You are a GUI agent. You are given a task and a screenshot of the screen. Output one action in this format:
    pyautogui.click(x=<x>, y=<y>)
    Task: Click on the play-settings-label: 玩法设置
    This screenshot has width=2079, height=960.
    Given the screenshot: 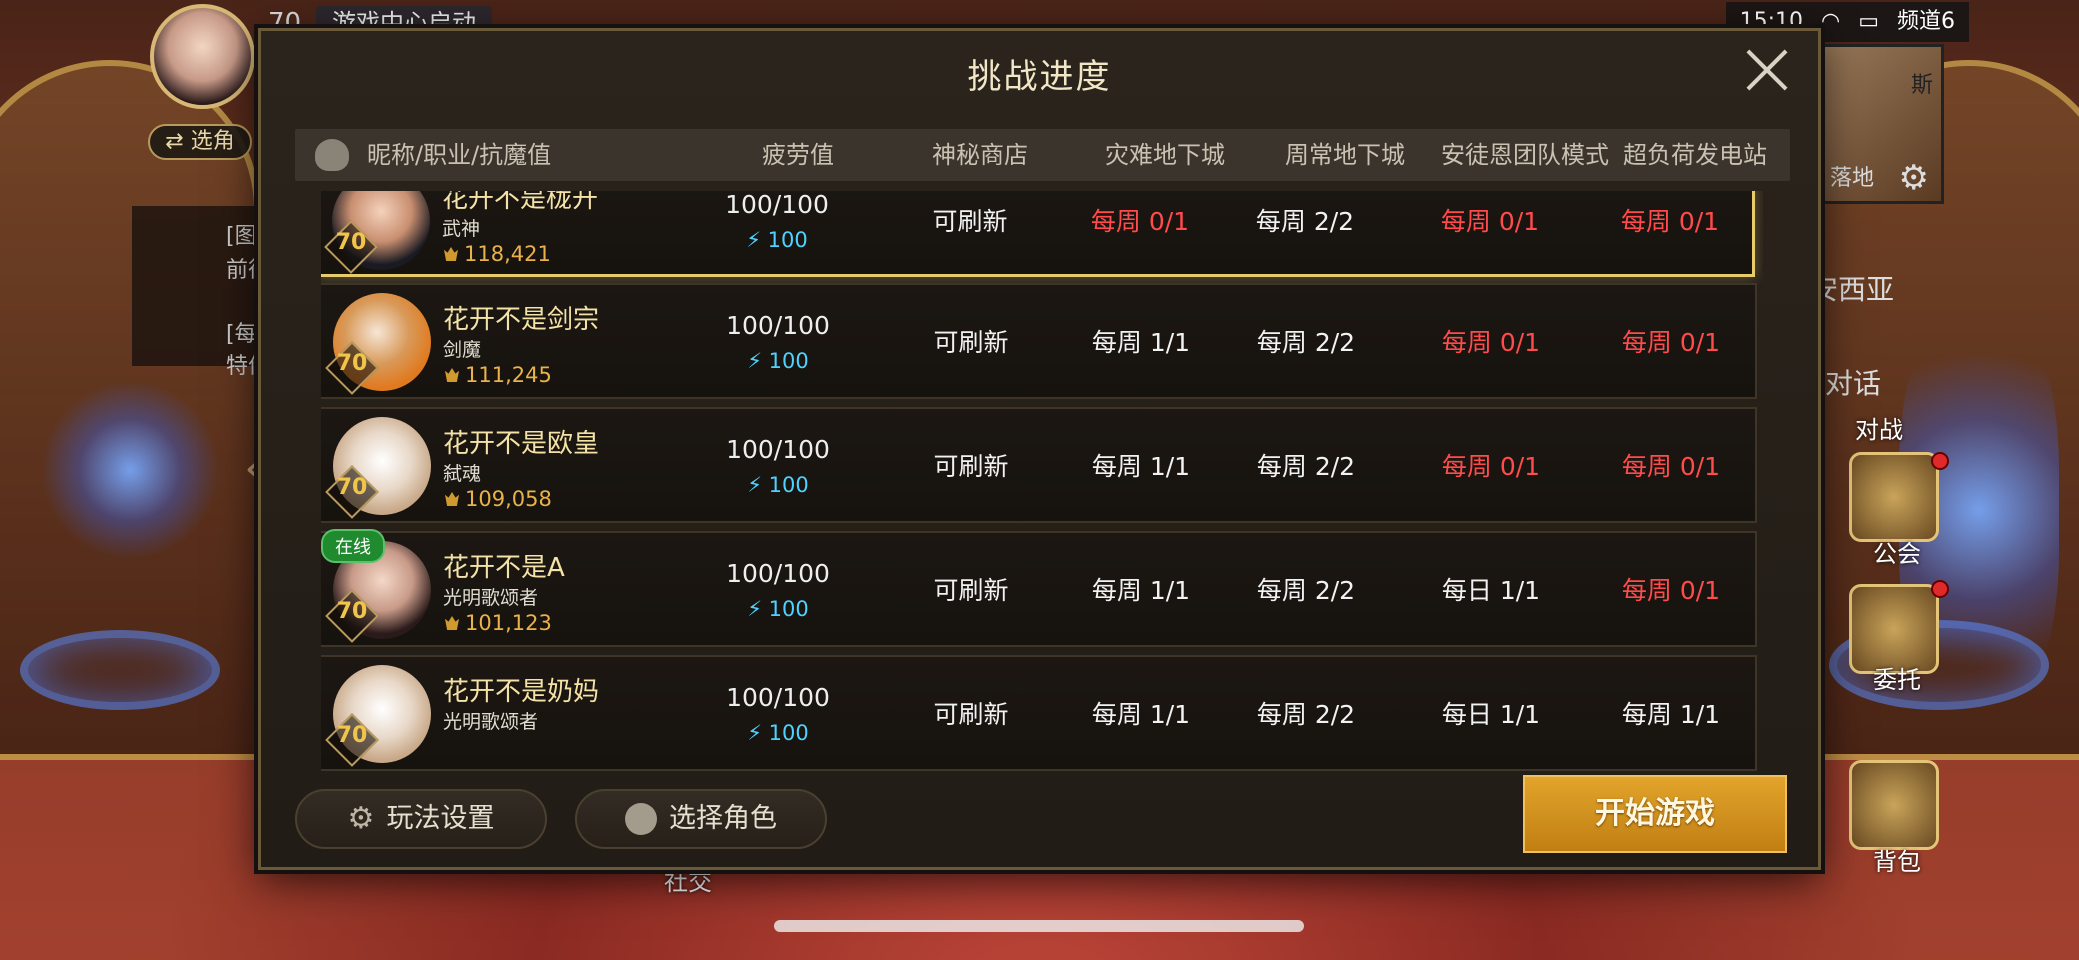 What is the action you would take?
    pyautogui.click(x=440, y=818)
    